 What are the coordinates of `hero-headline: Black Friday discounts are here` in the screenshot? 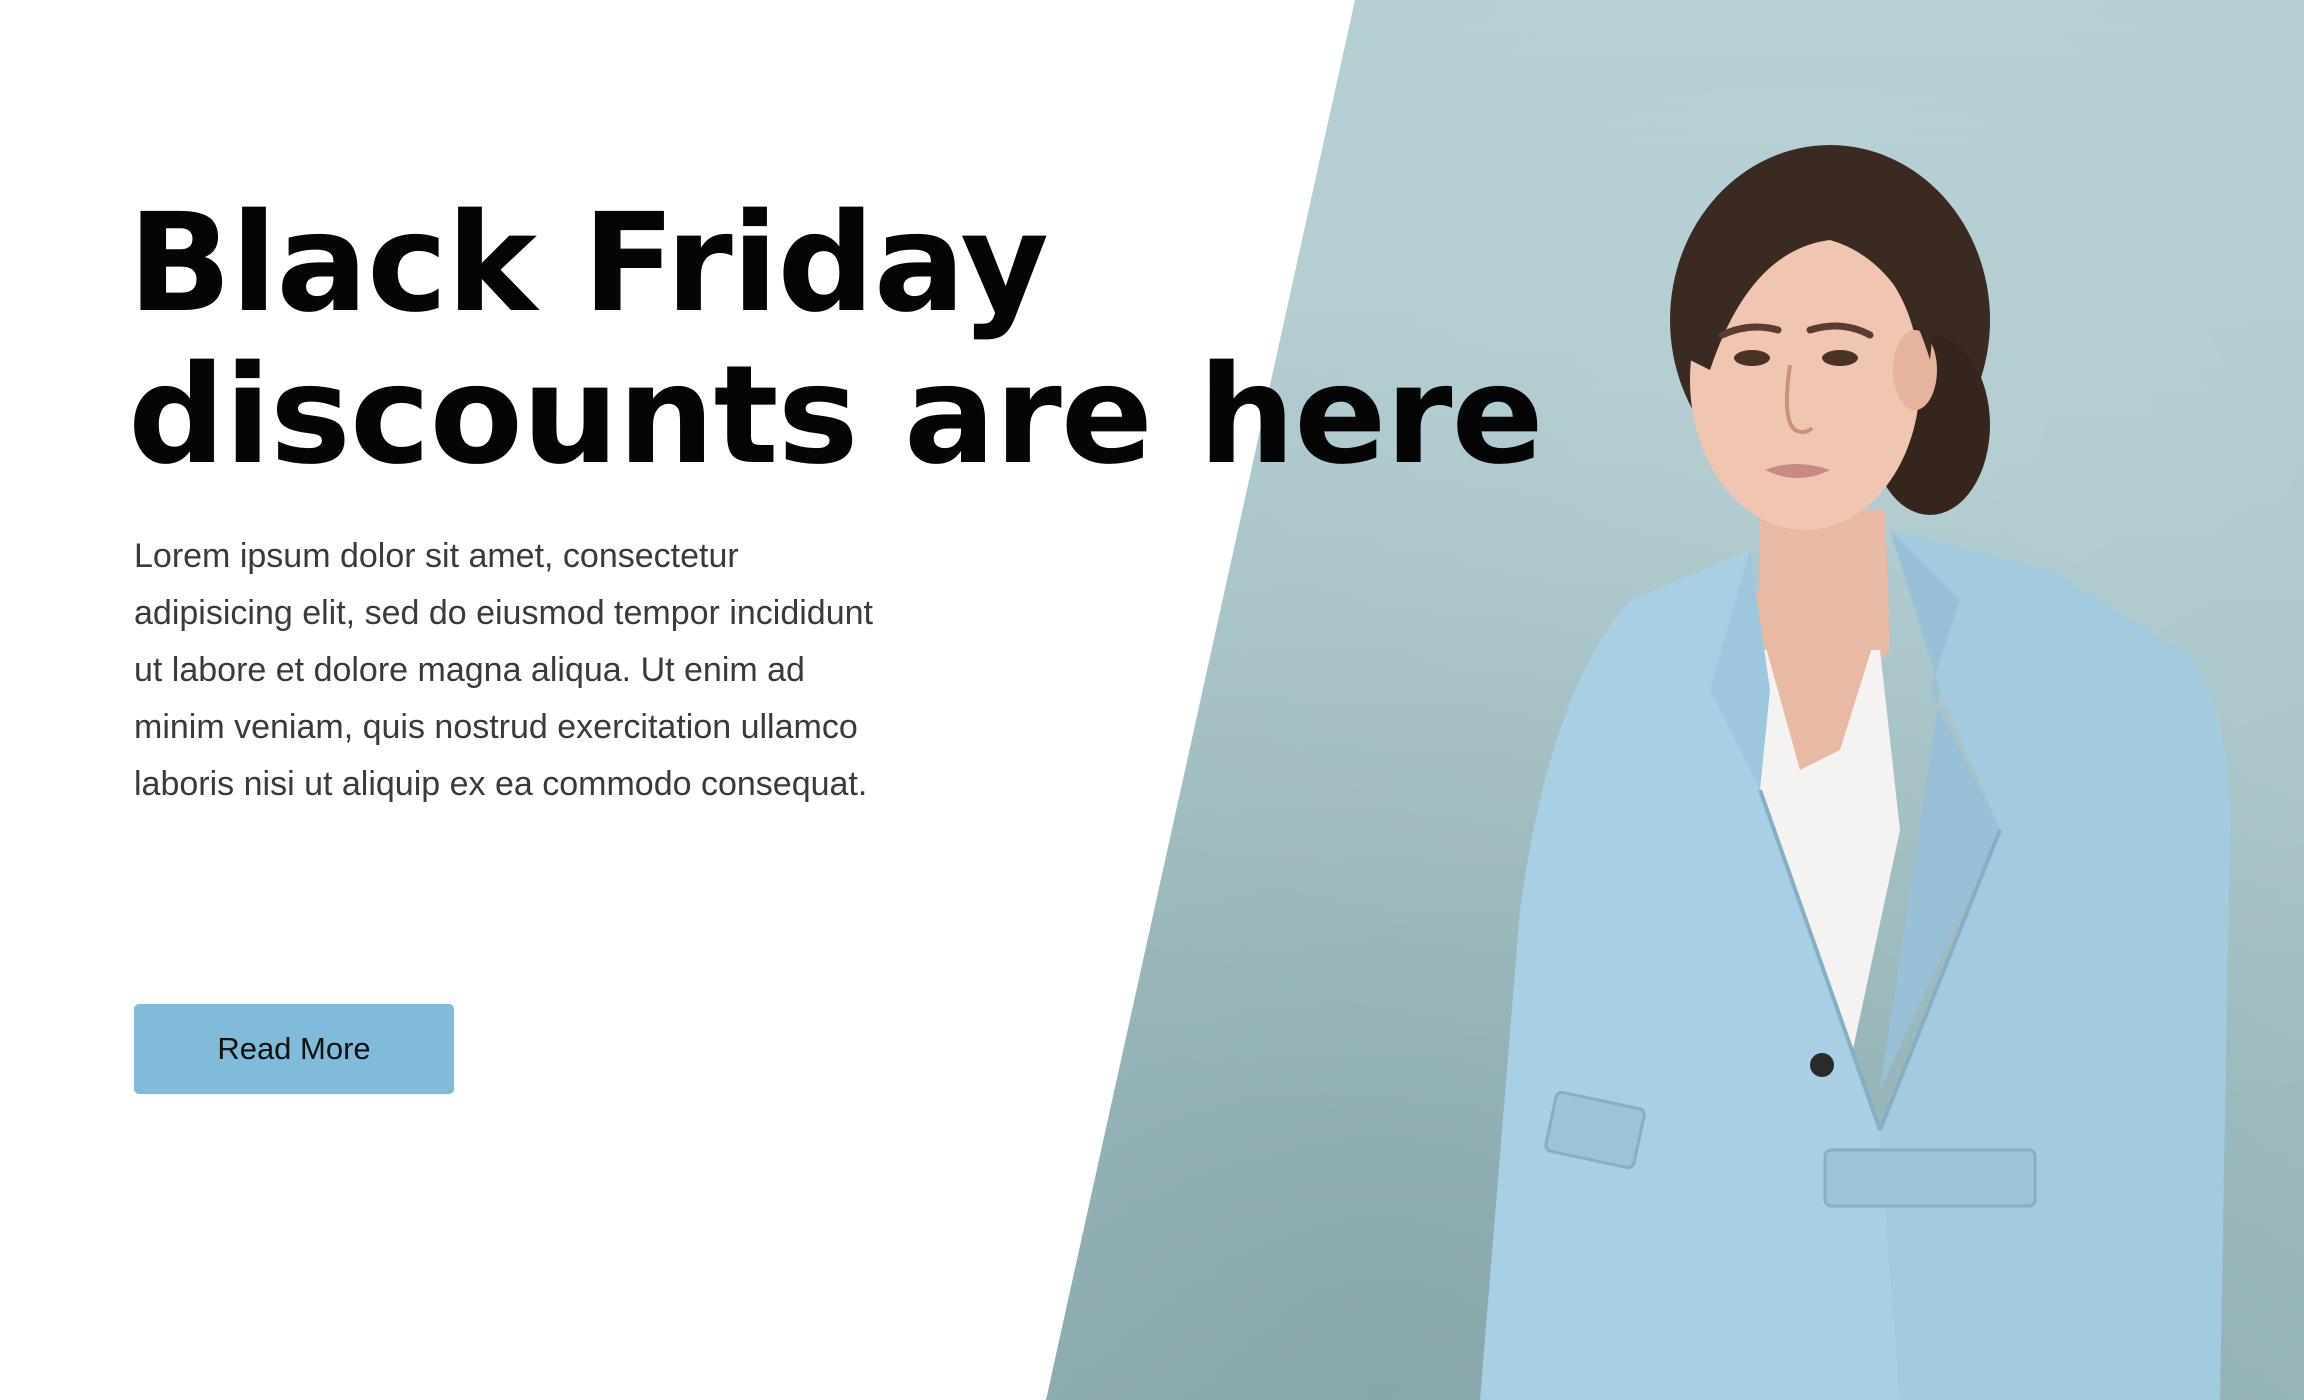 It's located at (836, 340).